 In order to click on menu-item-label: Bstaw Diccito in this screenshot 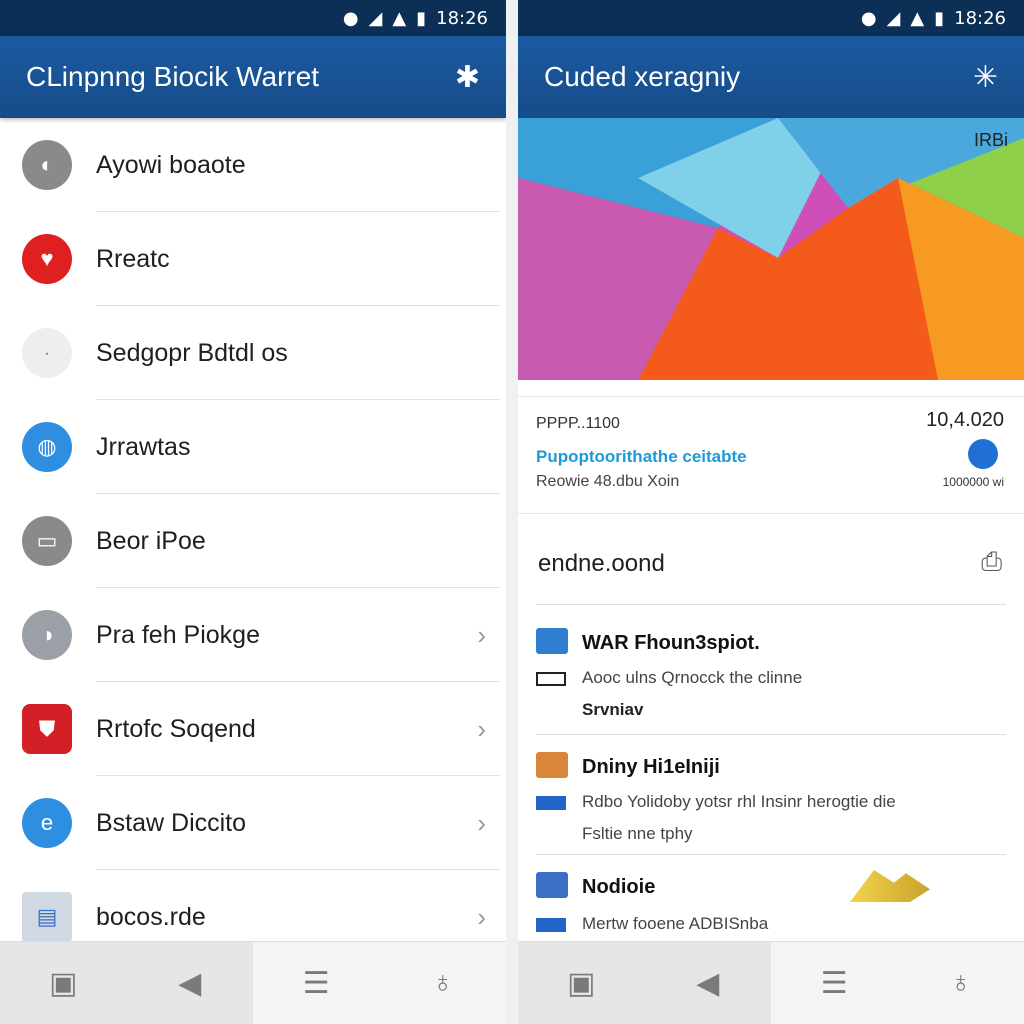, I will do `click(171, 822)`.